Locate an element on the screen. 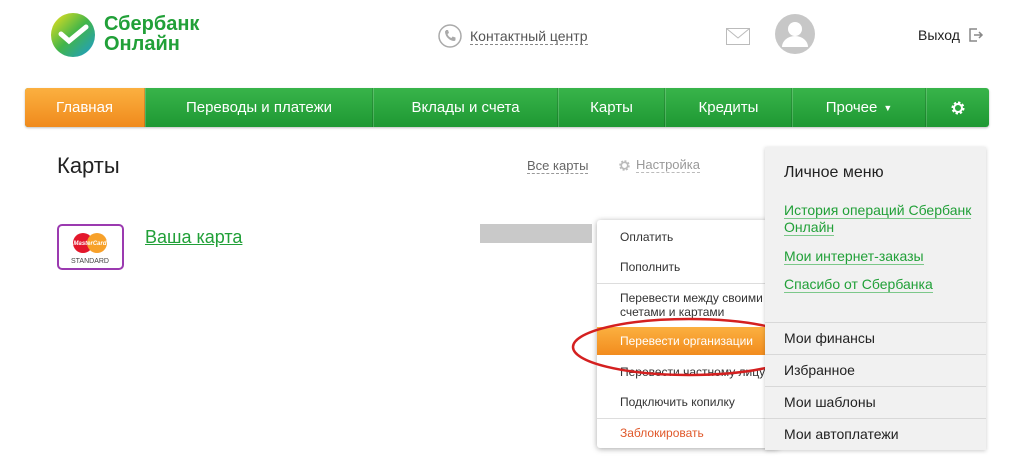 This screenshot has height=461, width=1018. logout-link: Выход is located at coordinates (951, 35).